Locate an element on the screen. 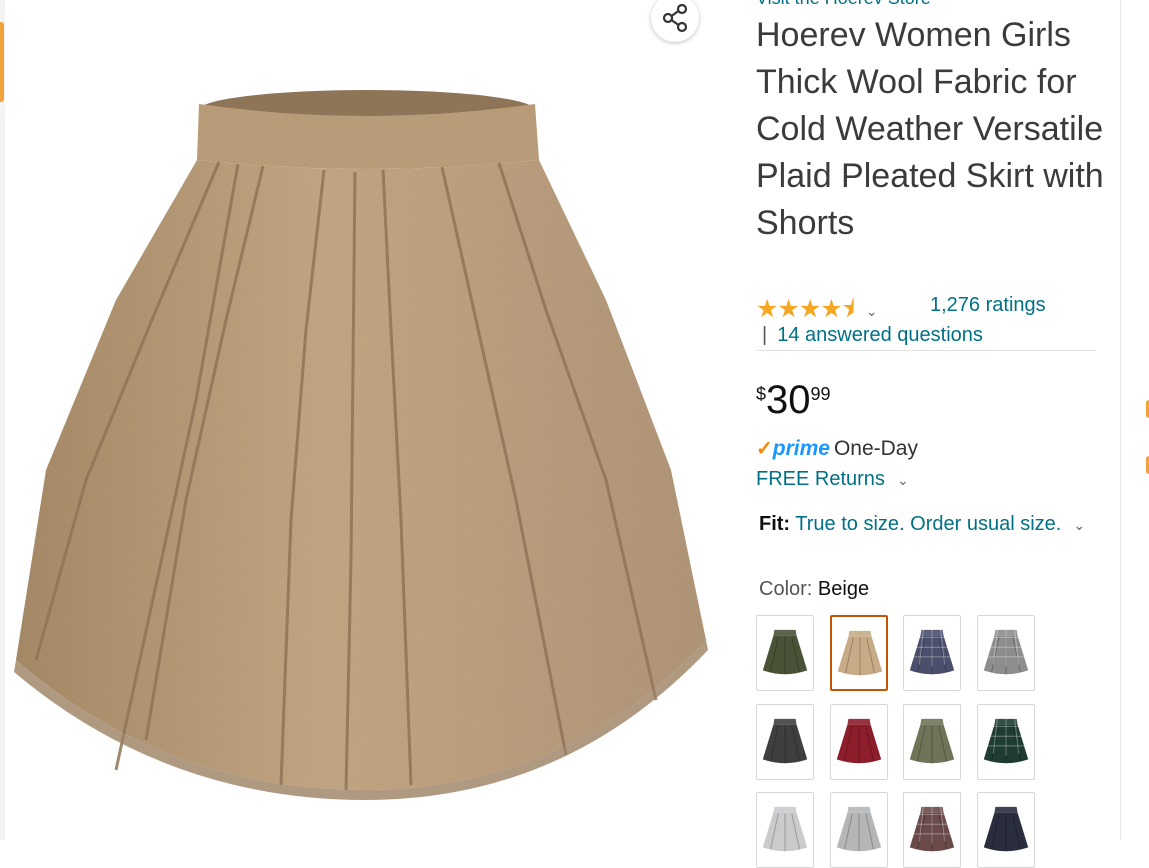  price-fraction: 99 is located at coordinates (820, 394).